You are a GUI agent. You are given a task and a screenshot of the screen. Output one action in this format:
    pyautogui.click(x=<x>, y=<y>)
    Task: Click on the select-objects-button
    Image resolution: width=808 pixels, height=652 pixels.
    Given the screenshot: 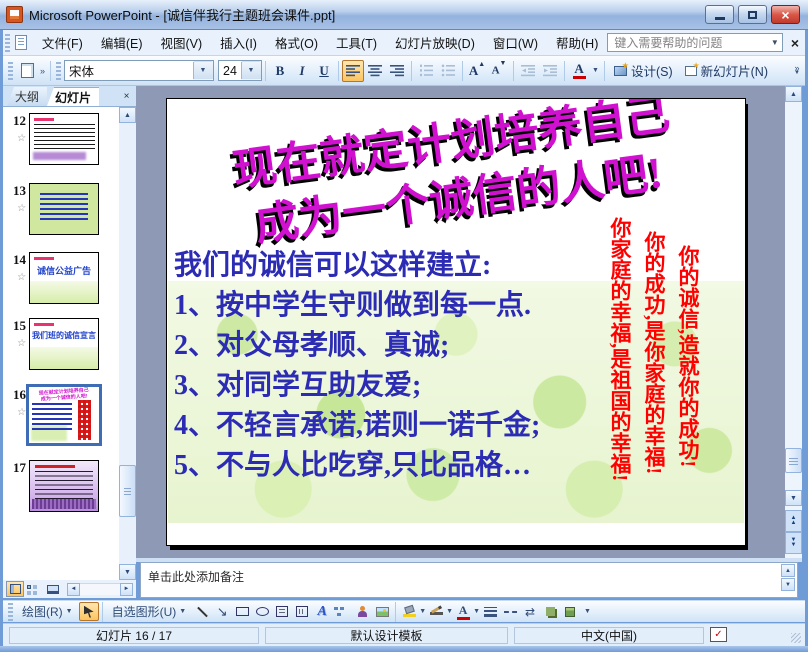 What is the action you would take?
    pyautogui.click(x=88, y=611)
    